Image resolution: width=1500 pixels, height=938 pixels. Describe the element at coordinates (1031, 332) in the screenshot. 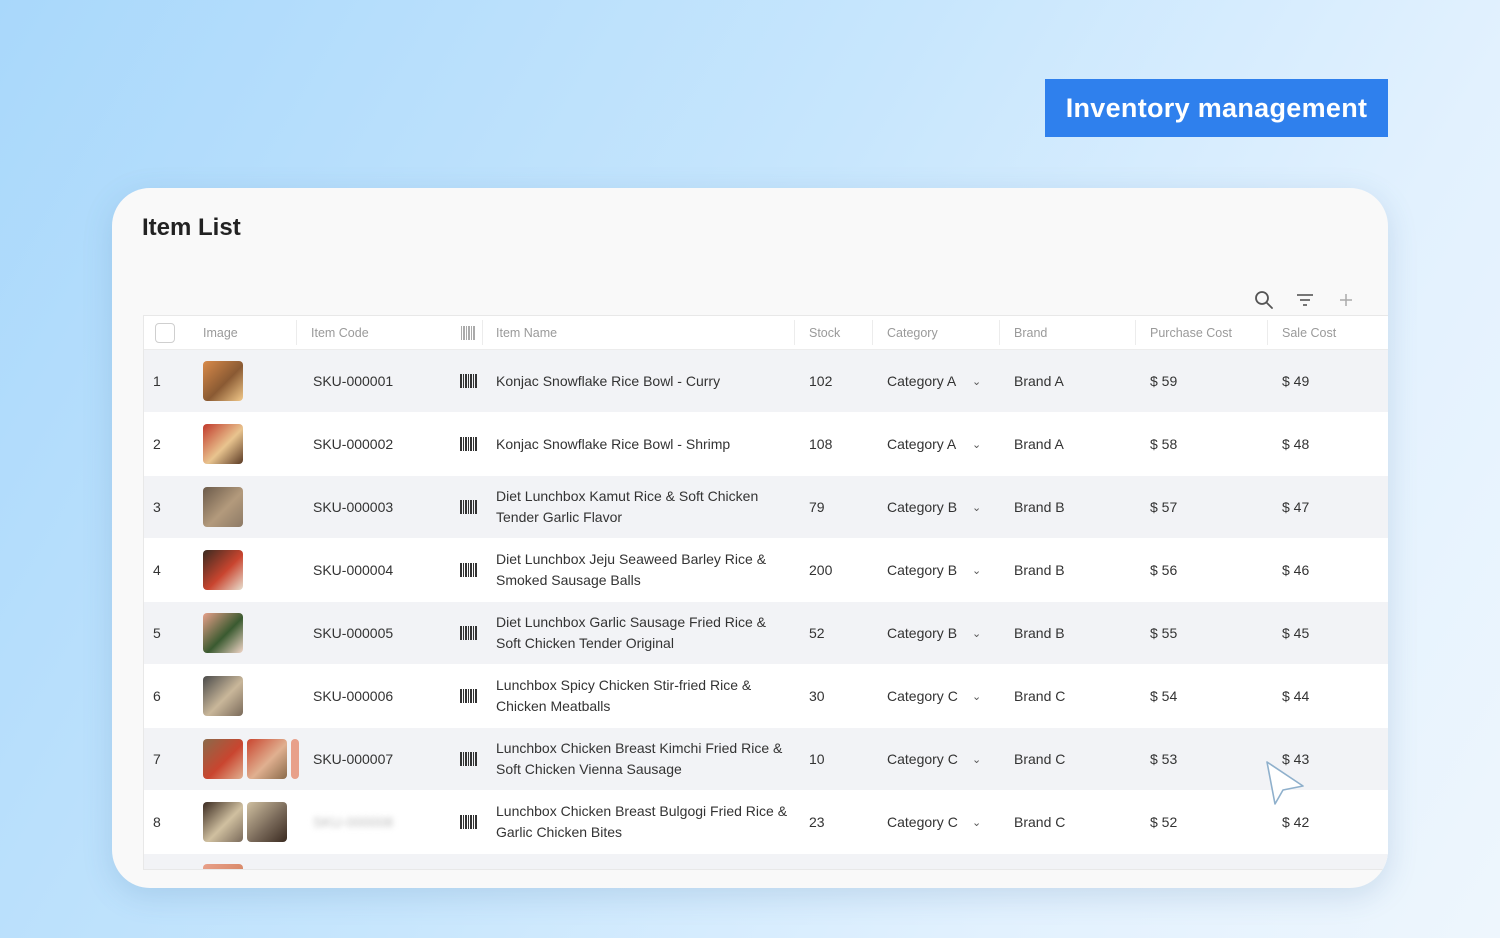

I see `header-brand: Brand` at that location.